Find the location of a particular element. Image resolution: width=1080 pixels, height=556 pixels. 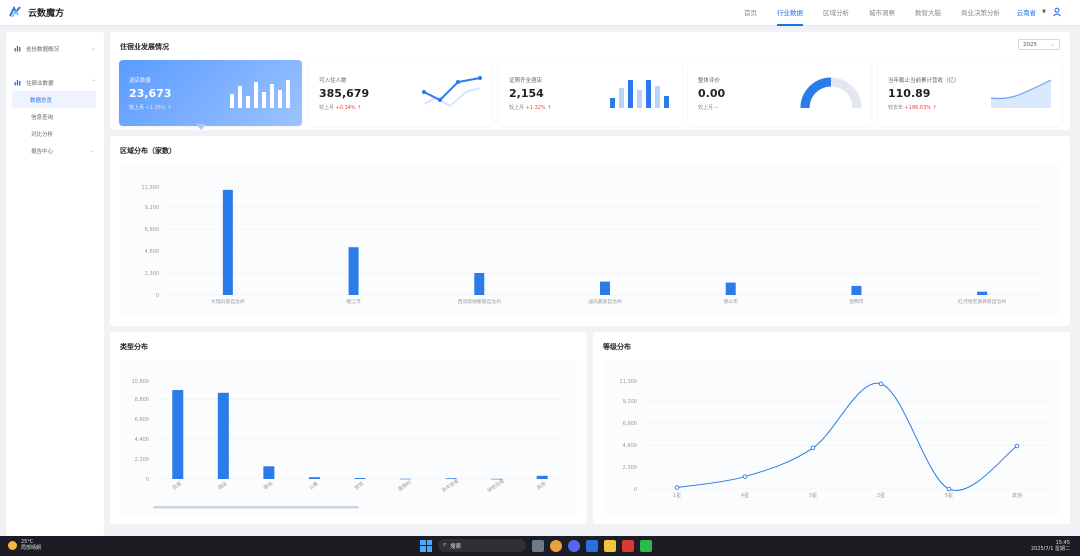

wps-icon is located at coordinates (628, 545).